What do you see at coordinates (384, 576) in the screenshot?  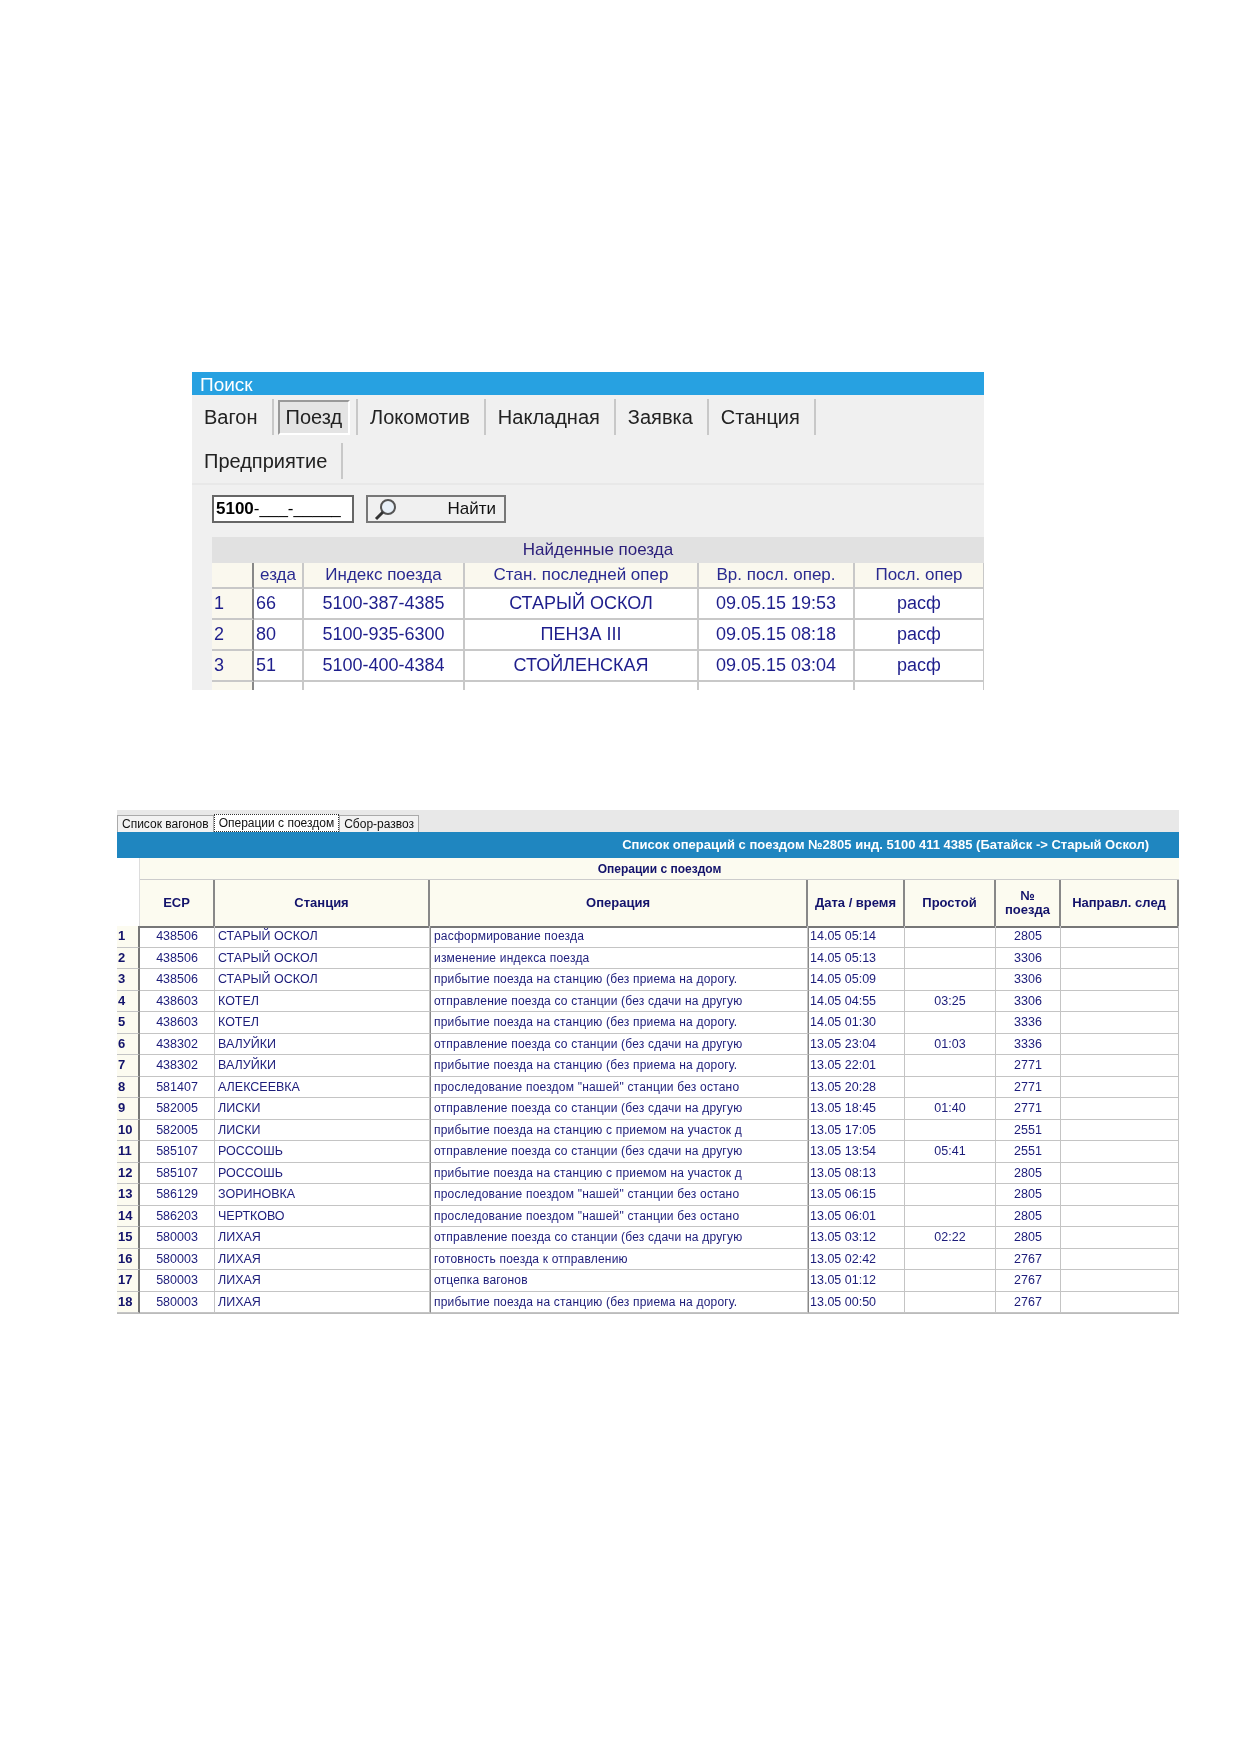 I see `column-header: Индекс поезда` at bounding box center [384, 576].